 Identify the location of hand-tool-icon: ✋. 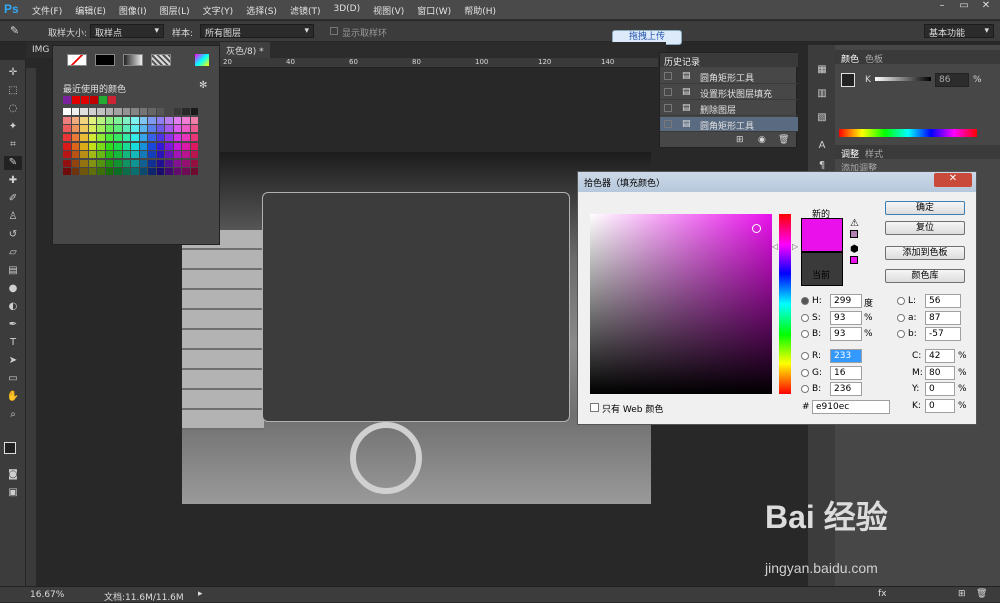
(13, 397).